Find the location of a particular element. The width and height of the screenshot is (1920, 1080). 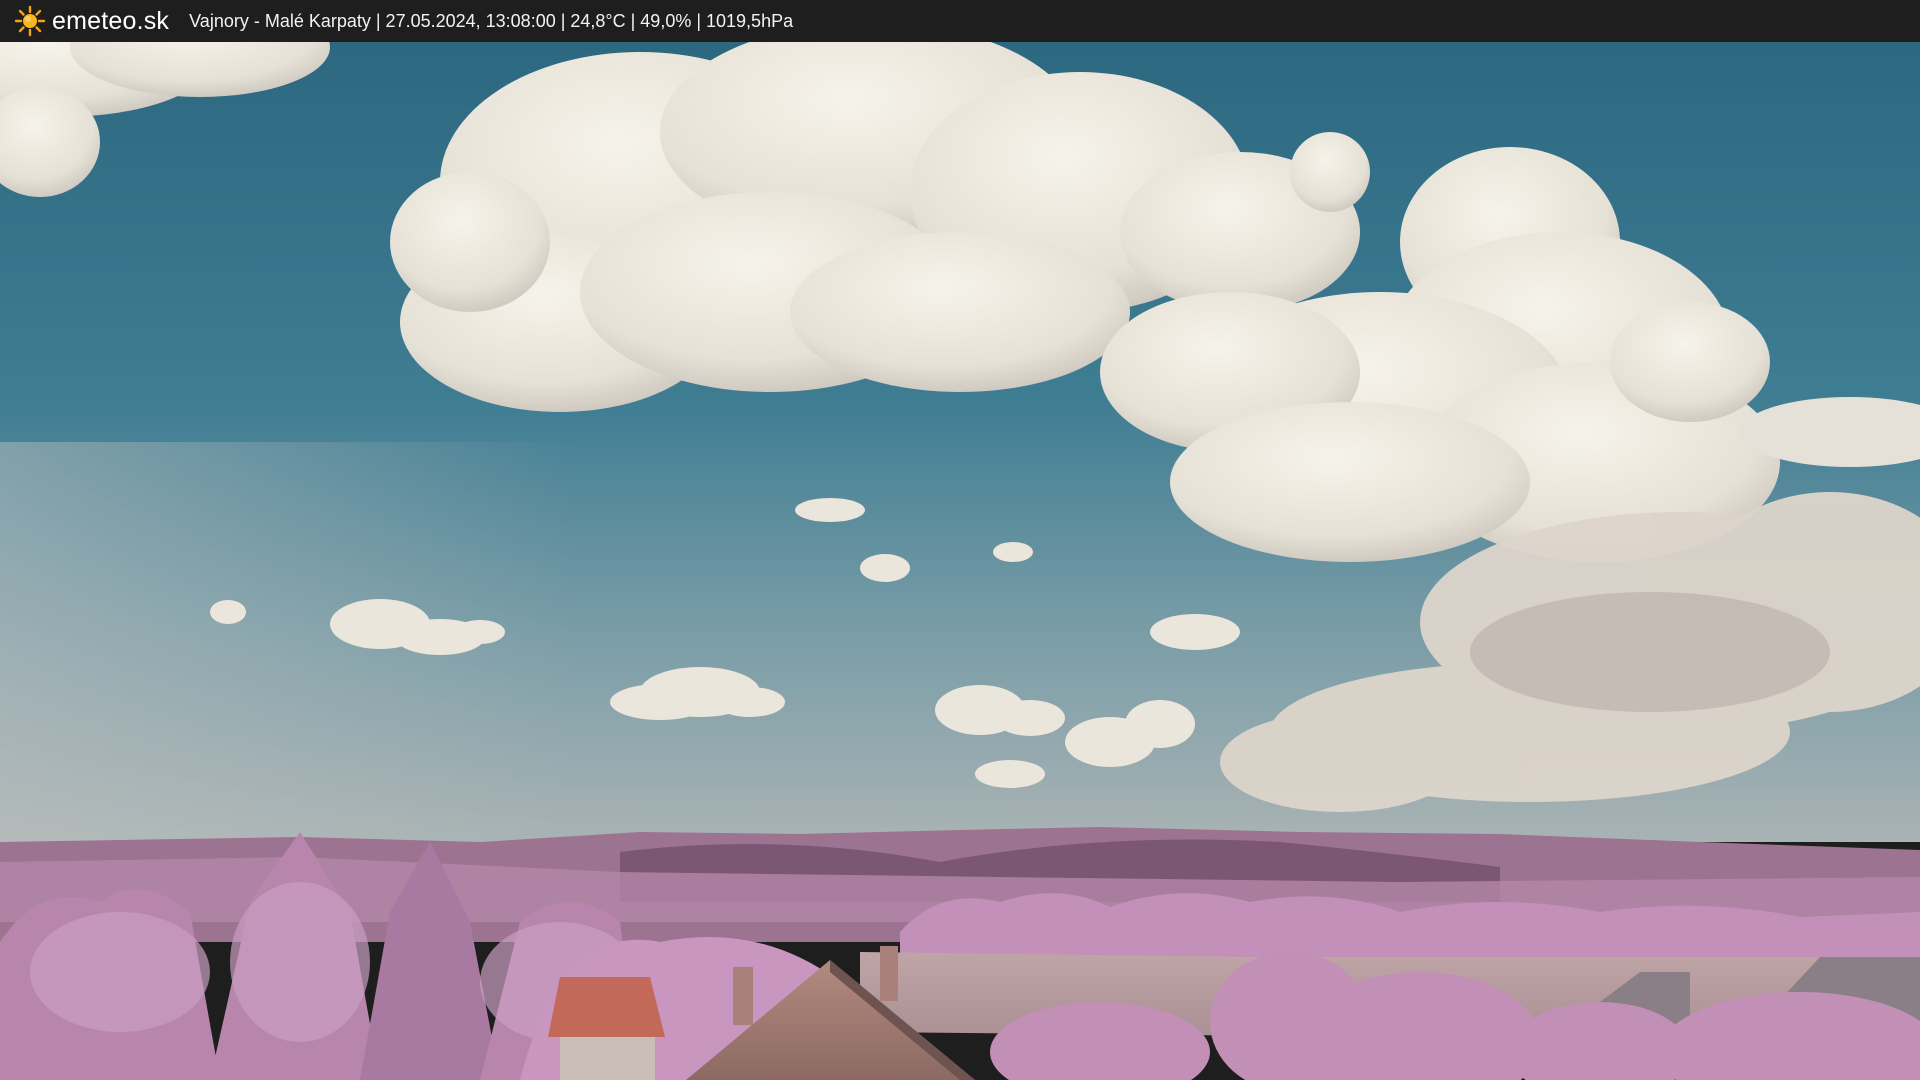

house is located at coordinates (606, 1028).